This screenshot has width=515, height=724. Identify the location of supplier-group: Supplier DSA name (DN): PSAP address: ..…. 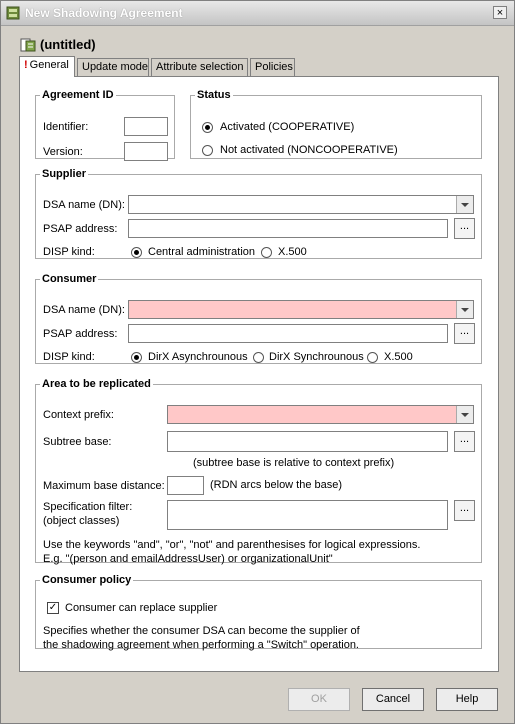
(258, 213).